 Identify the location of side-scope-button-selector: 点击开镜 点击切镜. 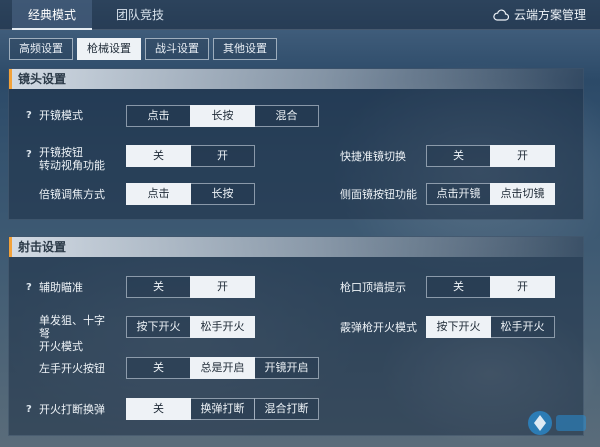
(490, 194).